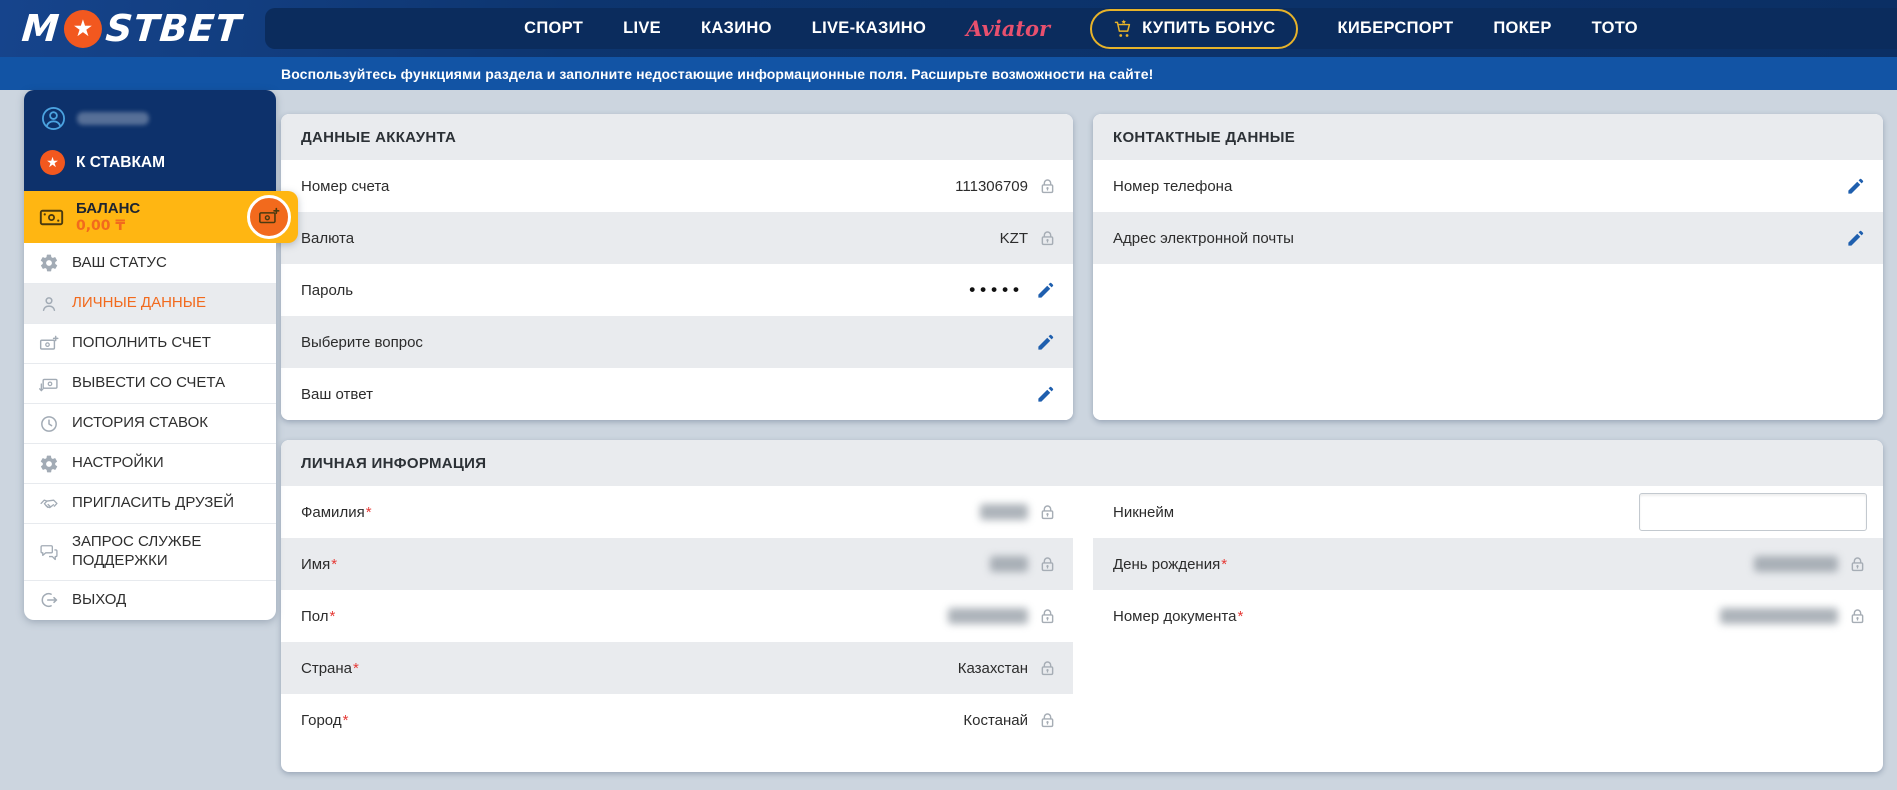 The image size is (1897, 790). Describe the element at coordinates (1167, 564) in the screenshot. I see `field-label: День рождения` at that location.